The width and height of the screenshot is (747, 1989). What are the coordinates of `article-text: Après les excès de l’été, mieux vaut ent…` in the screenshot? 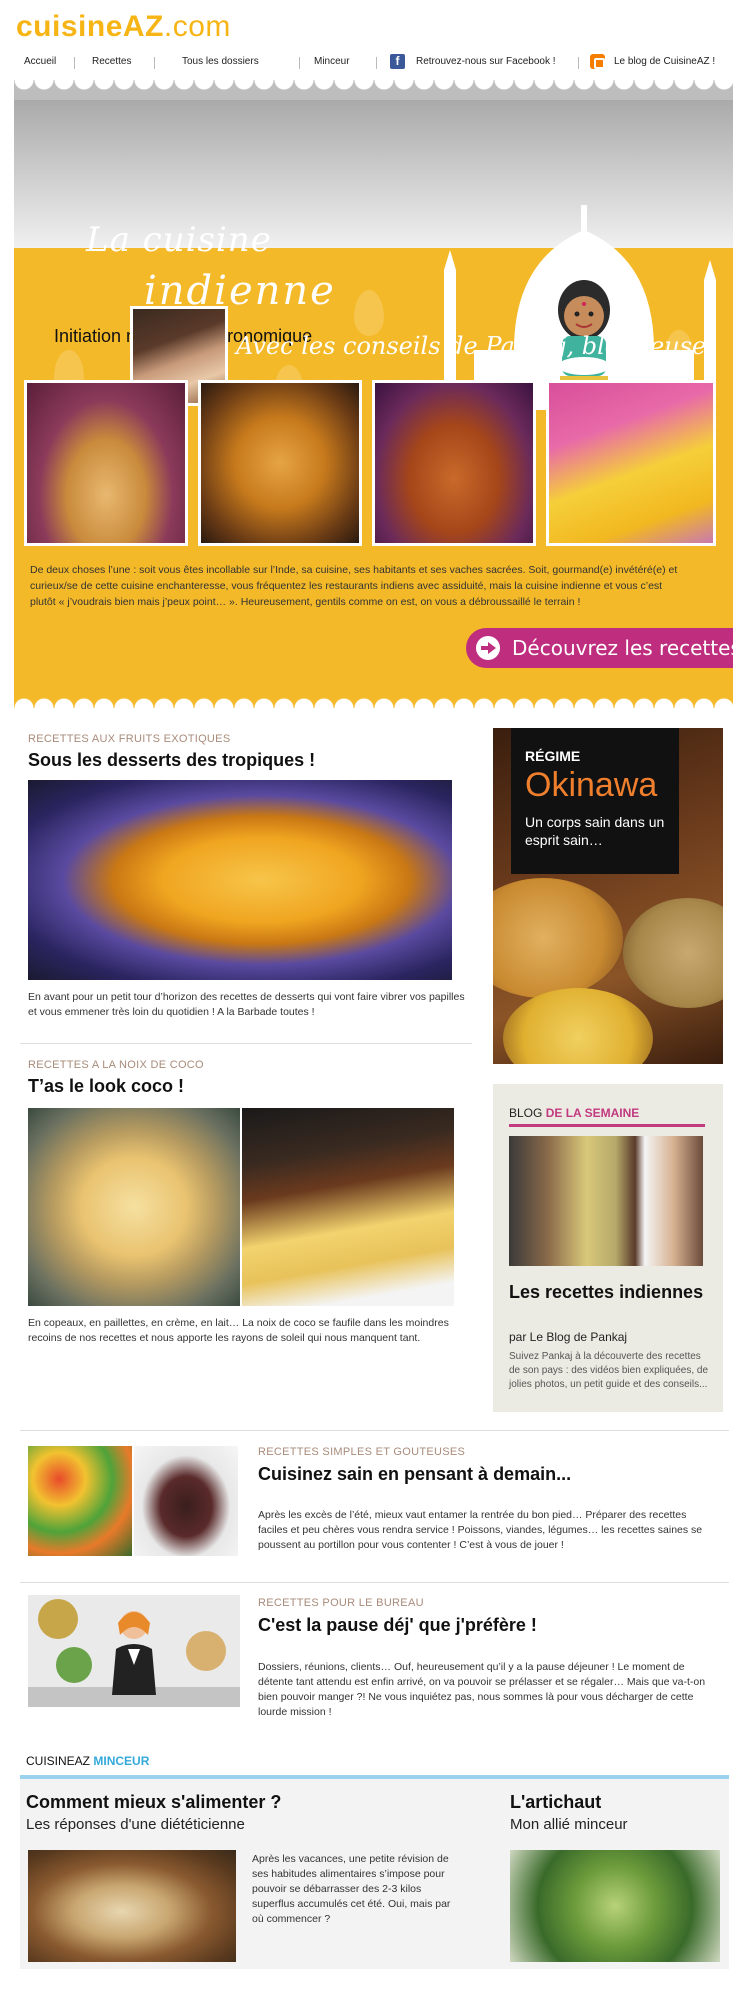 It's located at (480, 1530).